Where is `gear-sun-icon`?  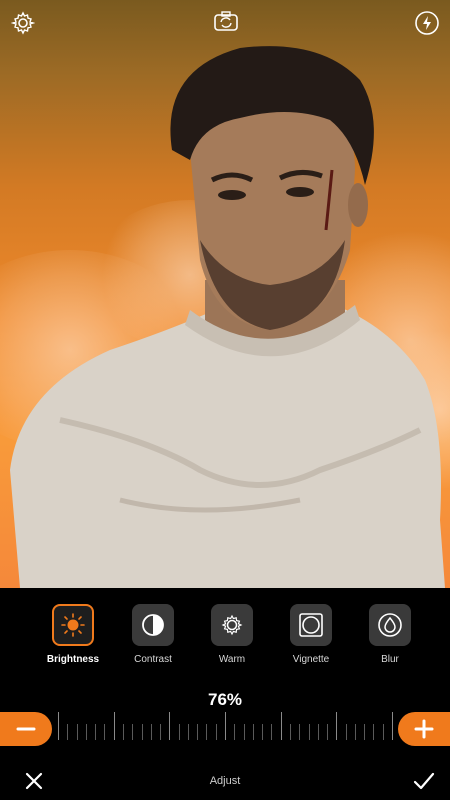
gear-sun-icon is located at coordinates (232, 625).